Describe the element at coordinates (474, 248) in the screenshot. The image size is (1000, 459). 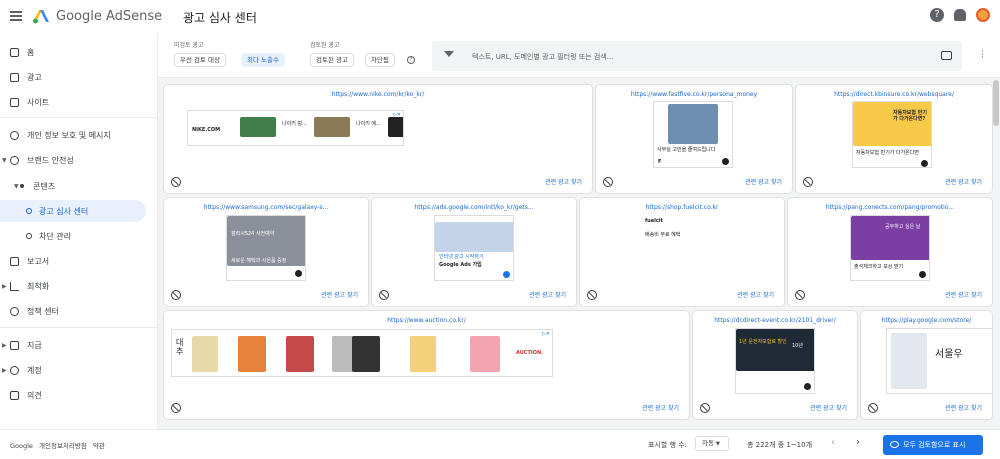
I see `ad-creative: 인터넷 광고 시작하기 Google Ads 가입` at that location.